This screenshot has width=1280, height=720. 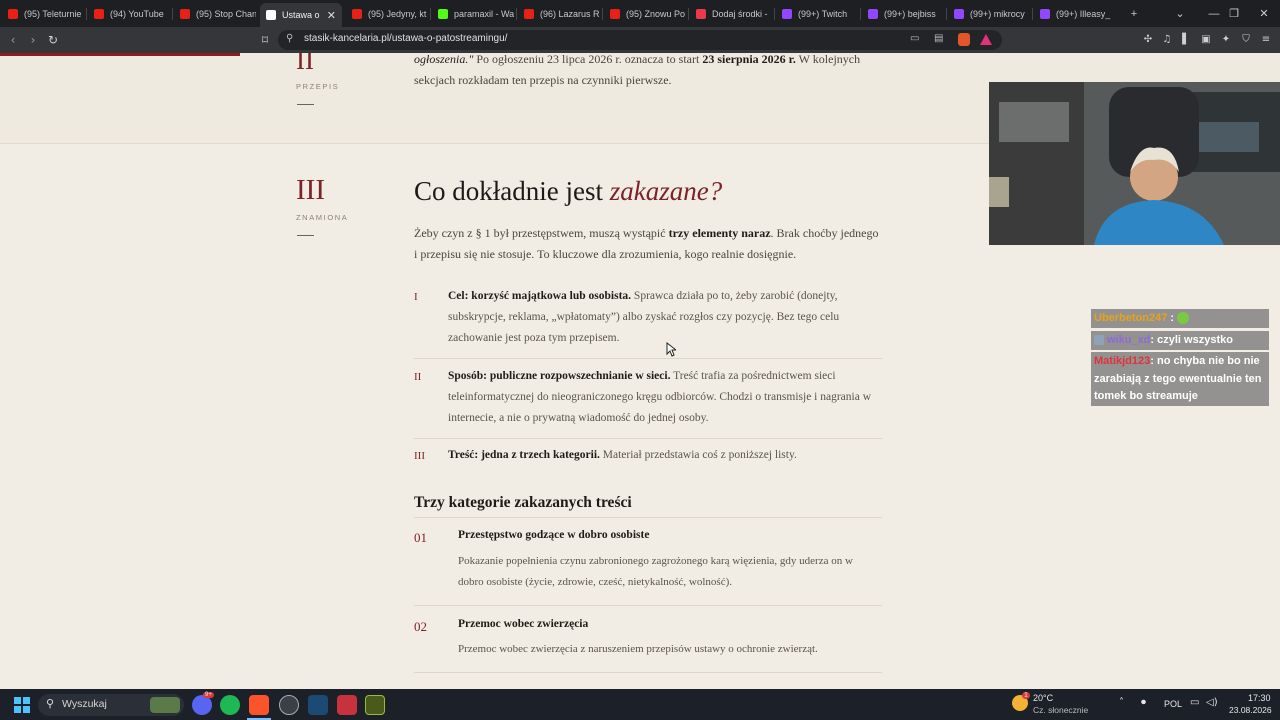 What do you see at coordinates (938, 38) in the screenshot?
I see `reader-mode-icon: ▤` at bounding box center [938, 38].